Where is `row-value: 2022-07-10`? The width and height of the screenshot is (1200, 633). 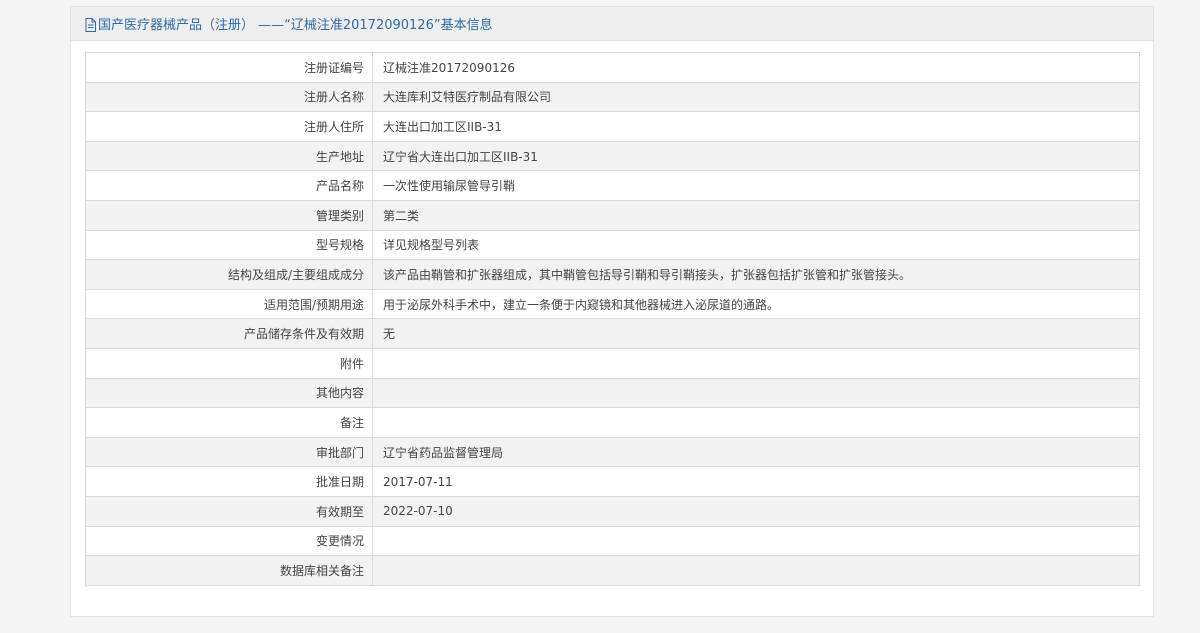
row-value: 2022-07-10 is located at coordinates (756, 511).